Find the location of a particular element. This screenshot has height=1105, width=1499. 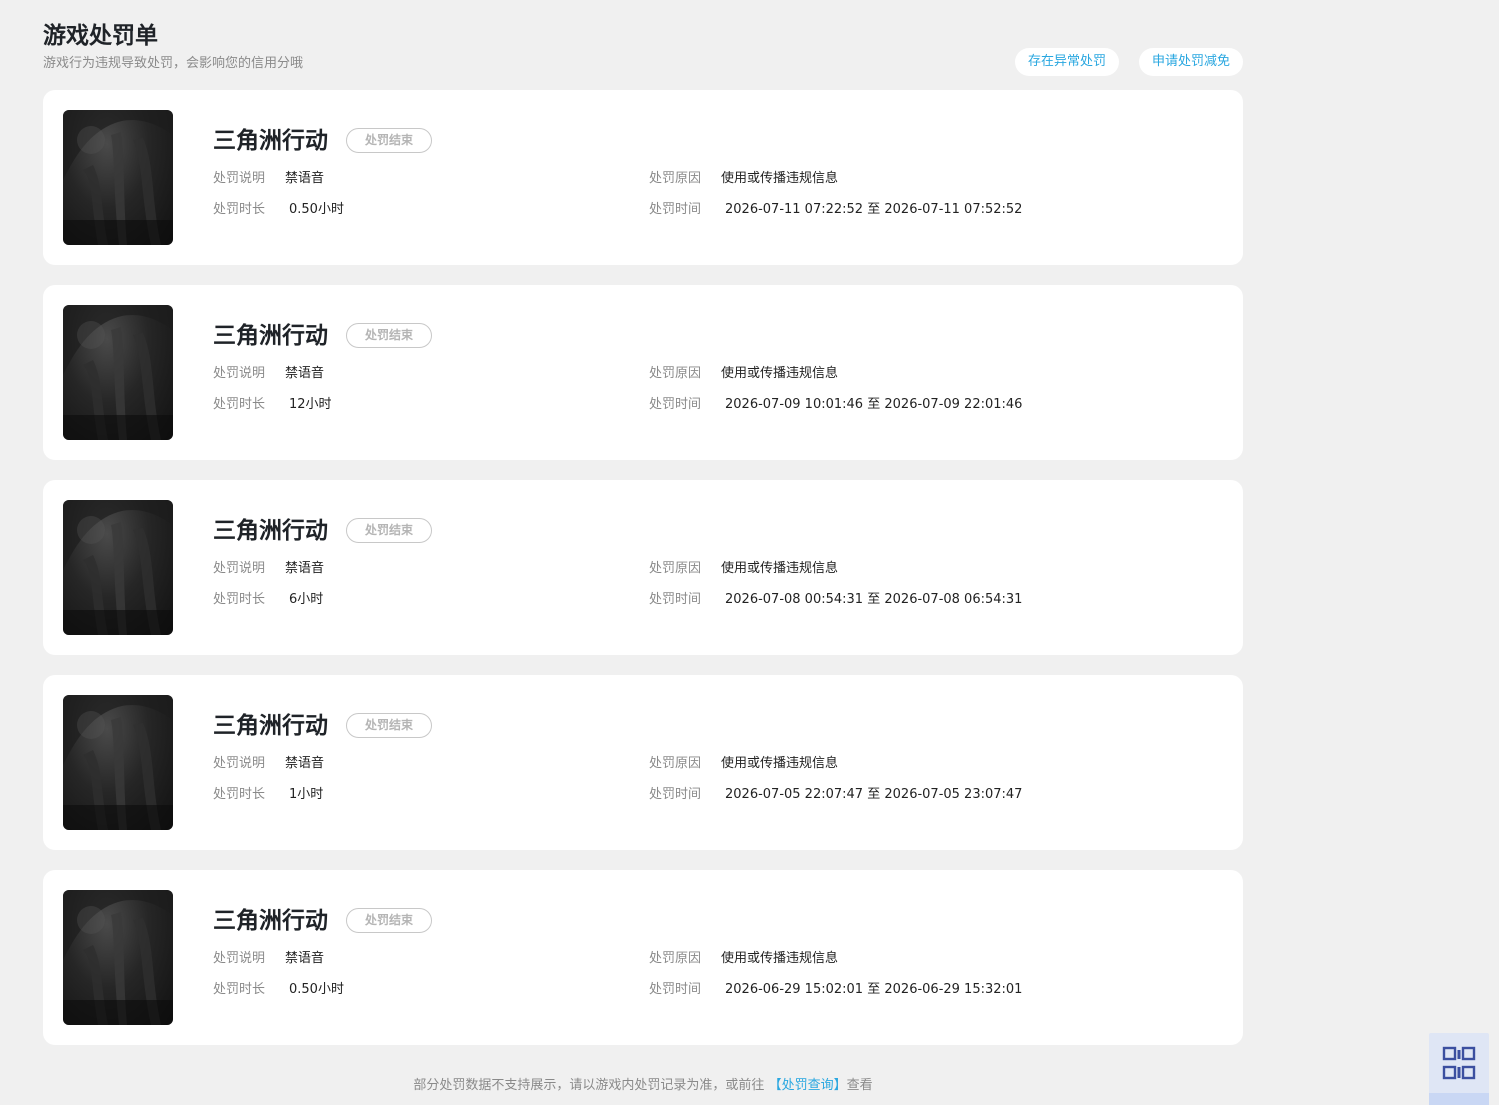

end-time: 2026-07-09 22:01:46 is located at coordinates (953, 404).